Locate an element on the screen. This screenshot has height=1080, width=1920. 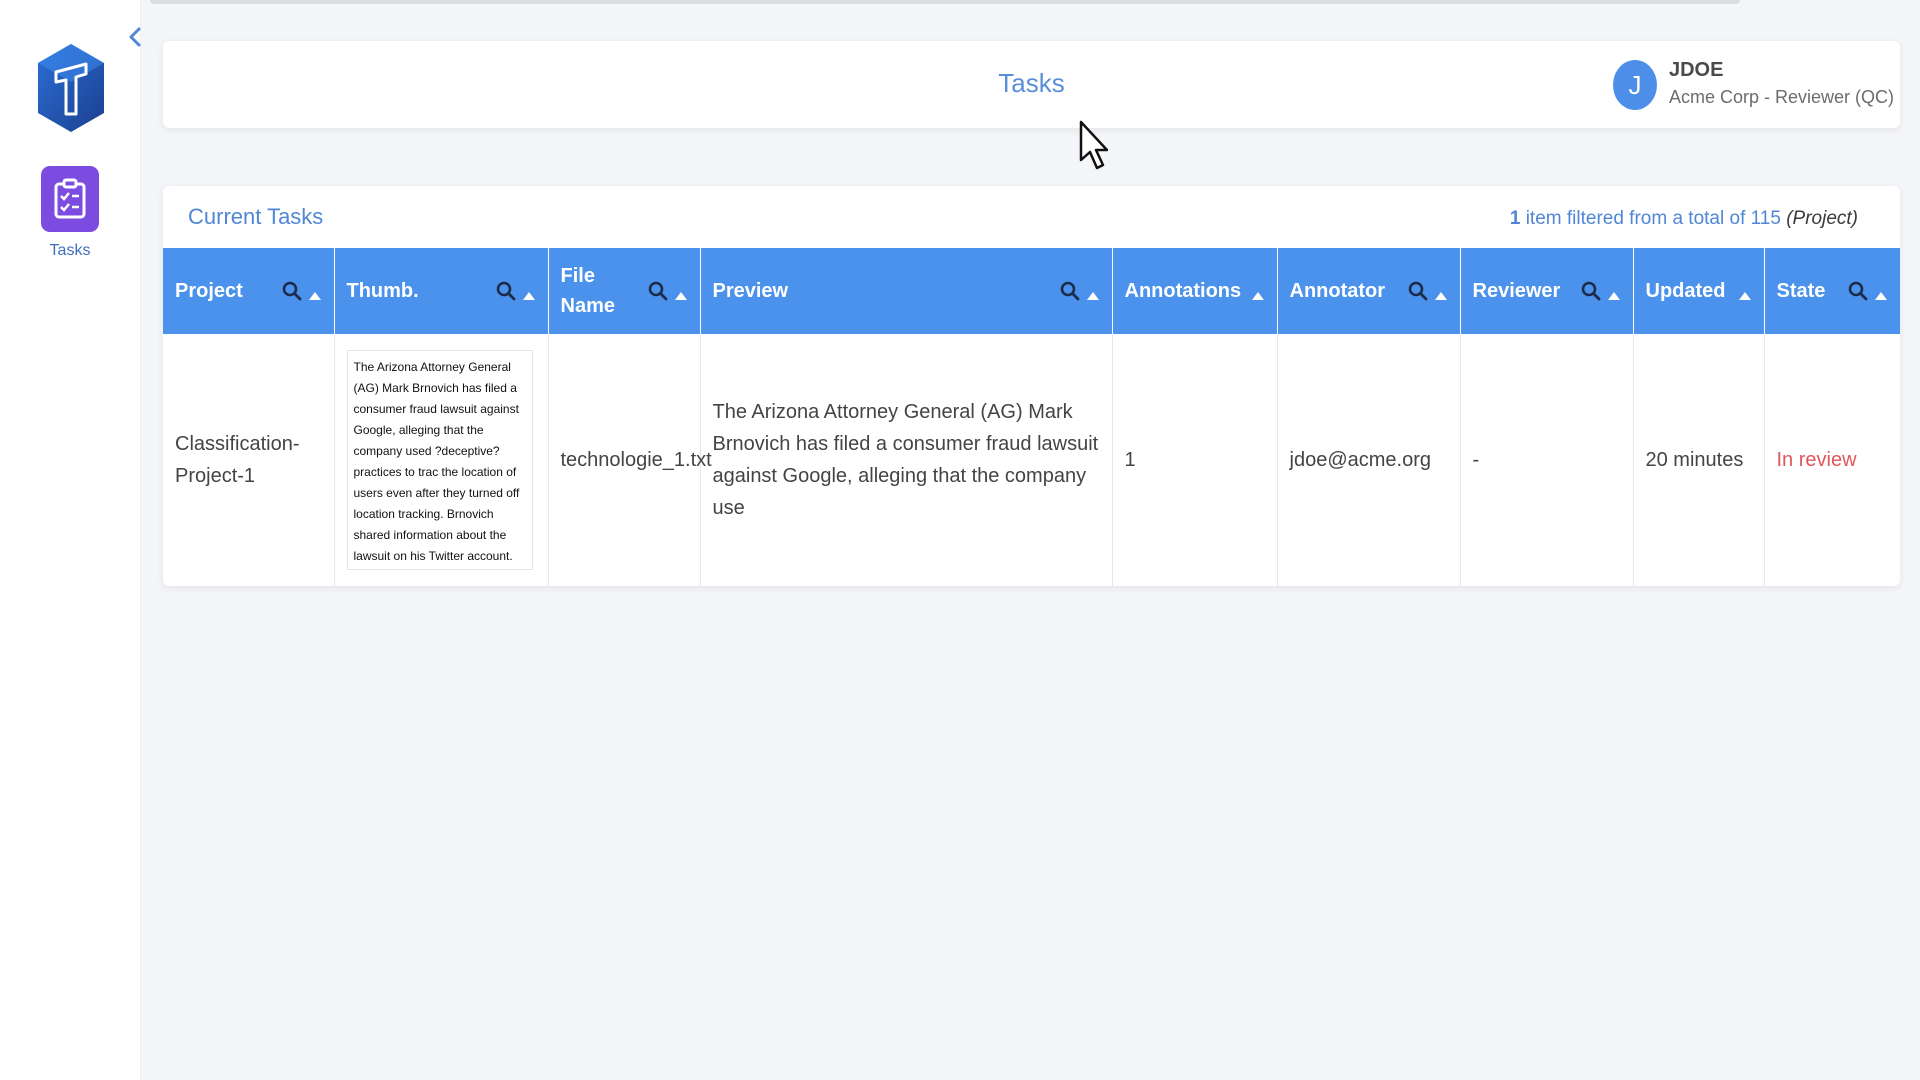
column-header-annotations: Annotations is located at coordinates (1195, 291).